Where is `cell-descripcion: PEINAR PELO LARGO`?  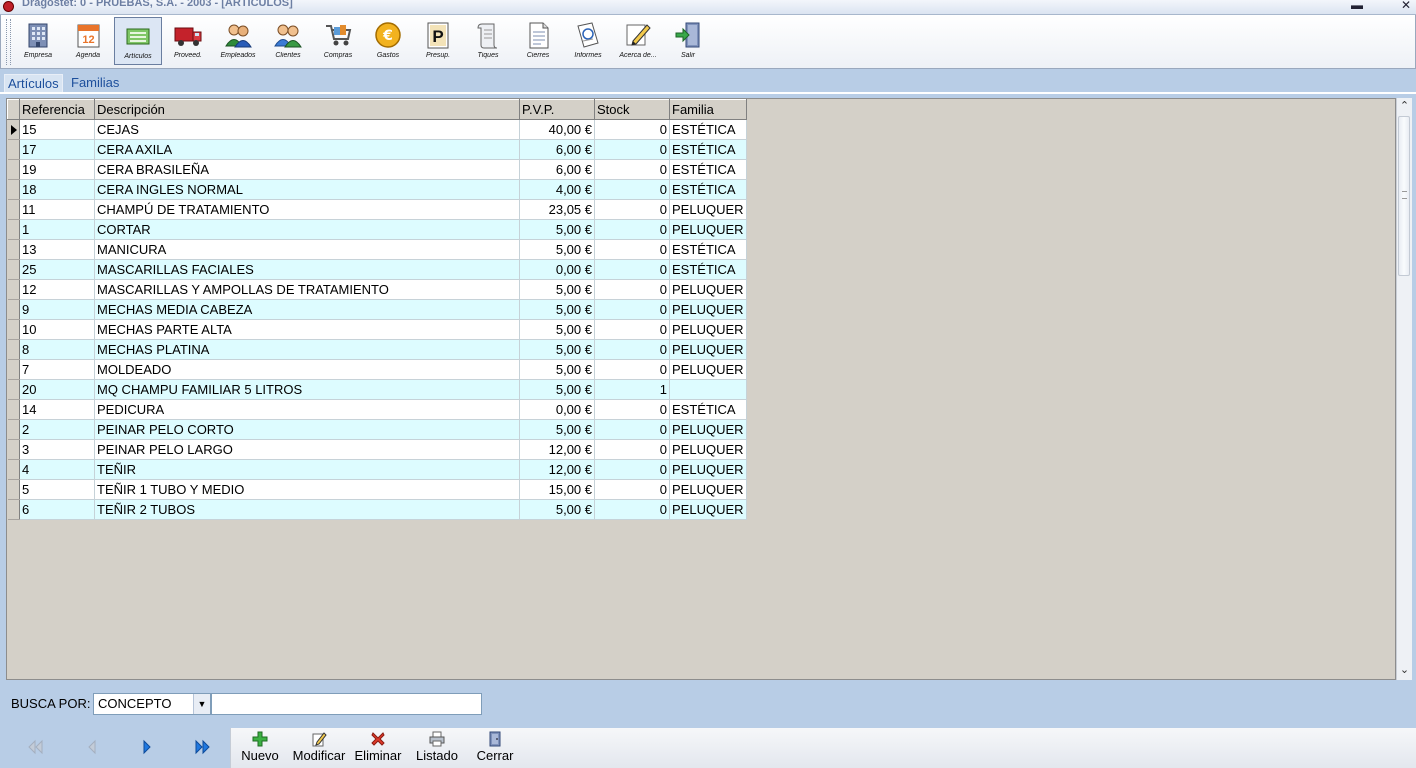
cell-descripcion: PEINAR PELO LARGO is located at coordinates (307, 449).